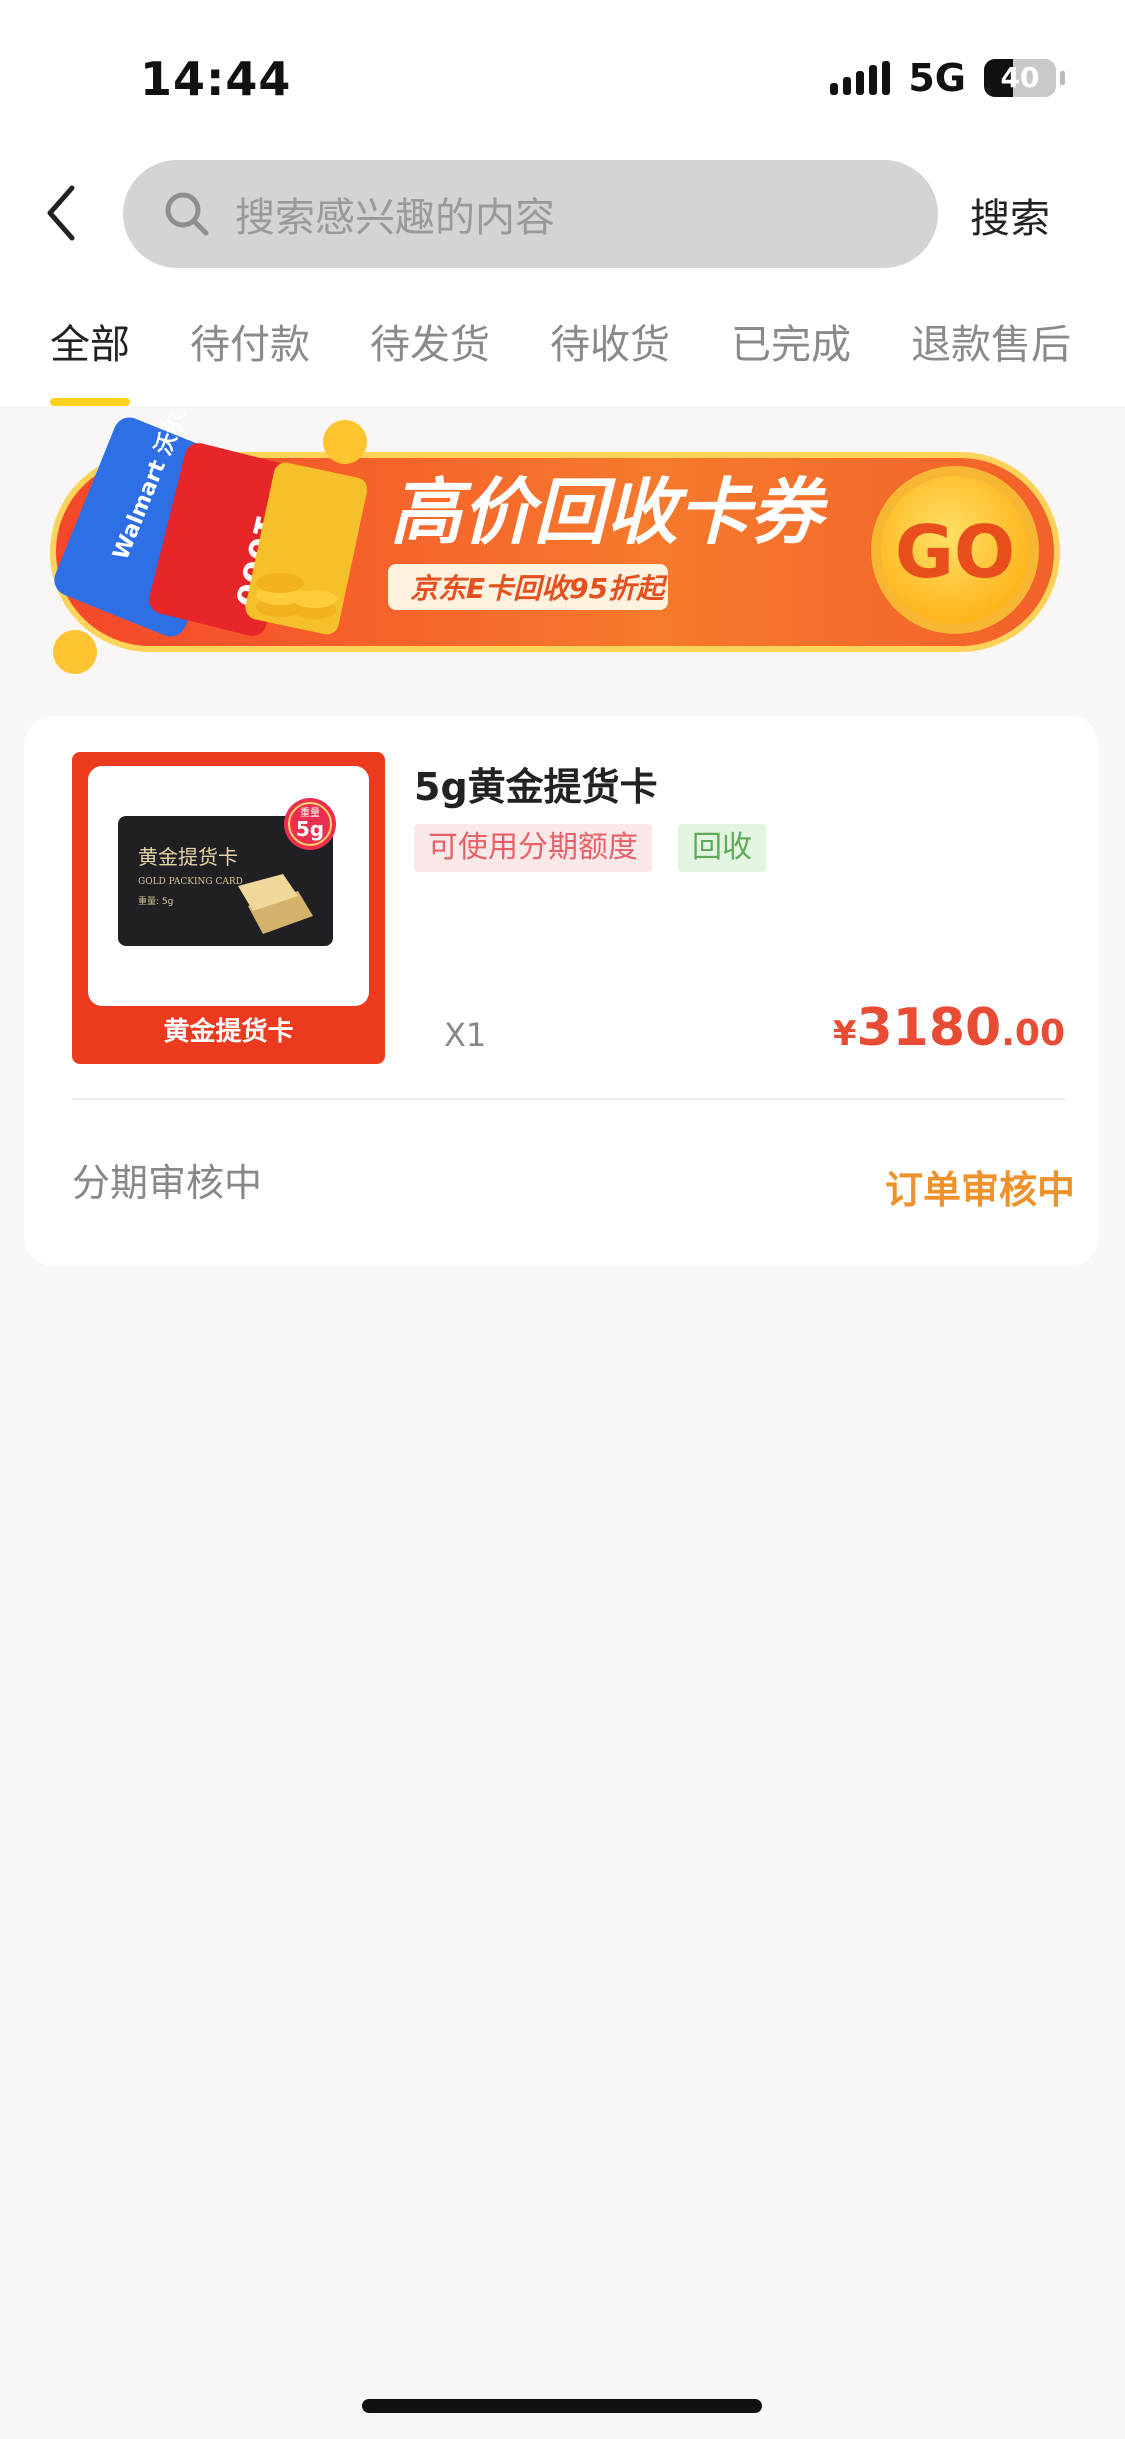 This screenshot has height=2439, width=1125. What do you see at coordinates (61, 213) in the screenshot?
I see `chevron-left-icon` at bounding box center [61, 213].